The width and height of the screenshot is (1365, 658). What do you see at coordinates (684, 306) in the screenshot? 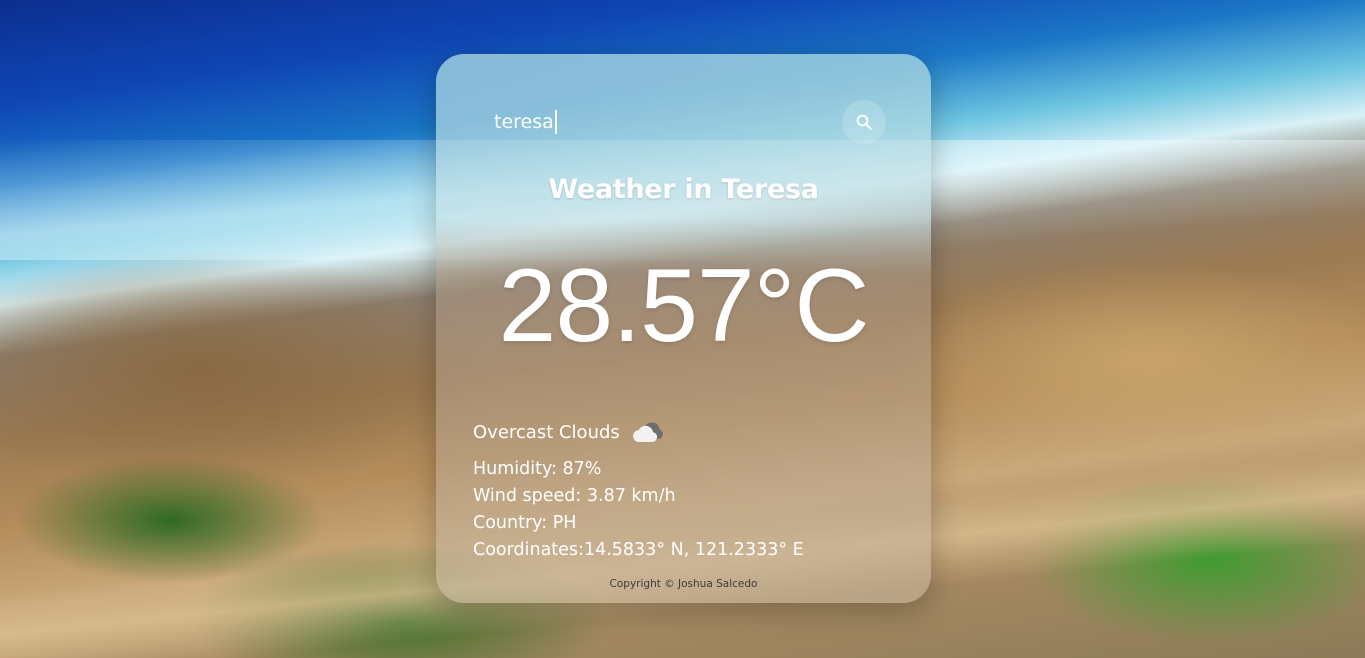
I see `temperature: 28.57°C` at bounding box center [684, 306].